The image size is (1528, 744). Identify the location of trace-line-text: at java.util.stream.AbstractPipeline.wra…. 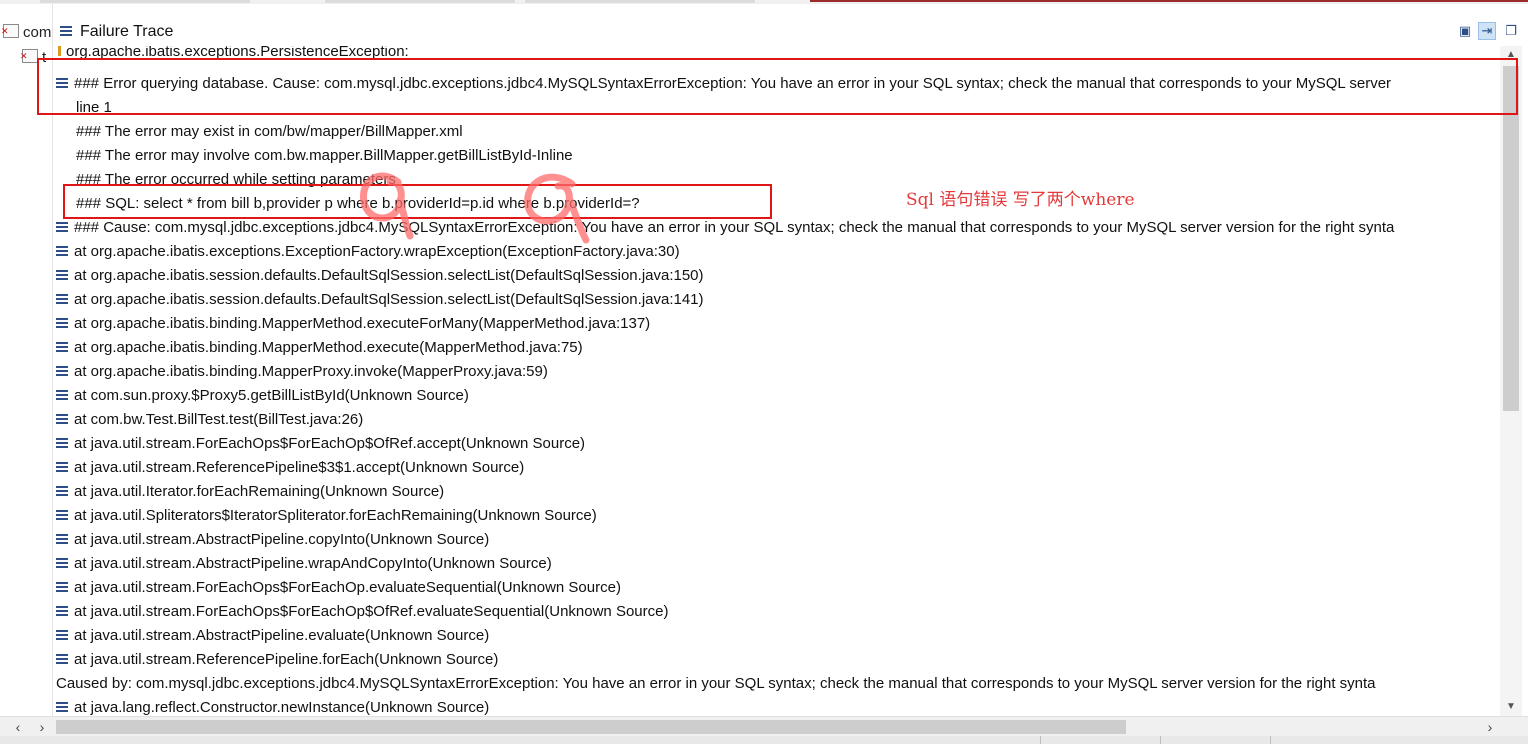
(313, 563).